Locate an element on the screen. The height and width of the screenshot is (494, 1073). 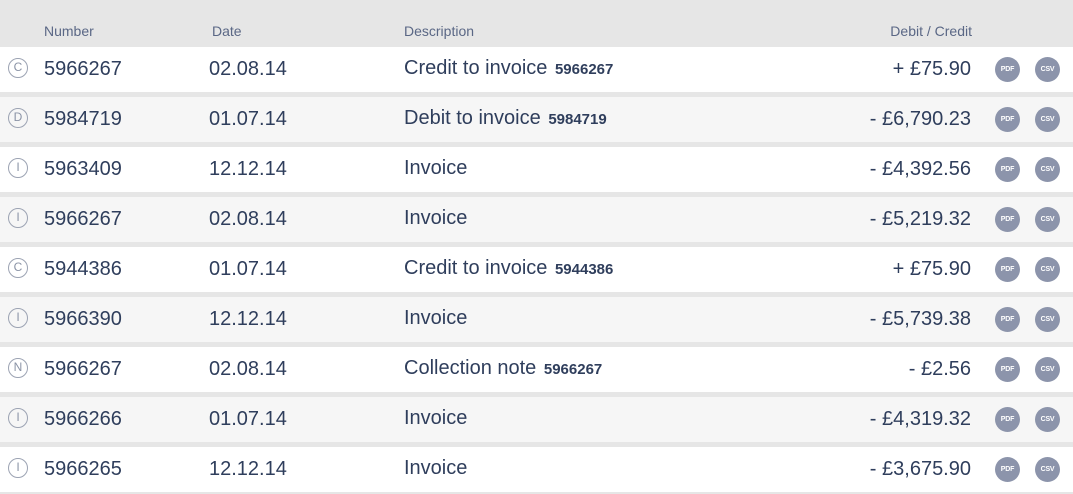
column-header-debit-credit: Debit / Credit is located at coordinates (931, 31).